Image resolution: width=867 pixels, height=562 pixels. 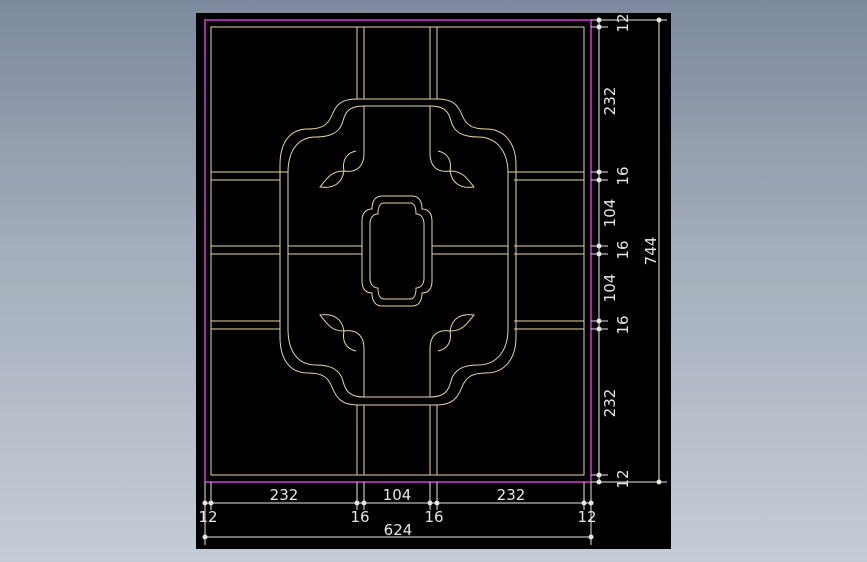 What do you see at coordinates (452, 147) in the screenshot?
I see `scroll-top-right` at bounding box center [452, 147].